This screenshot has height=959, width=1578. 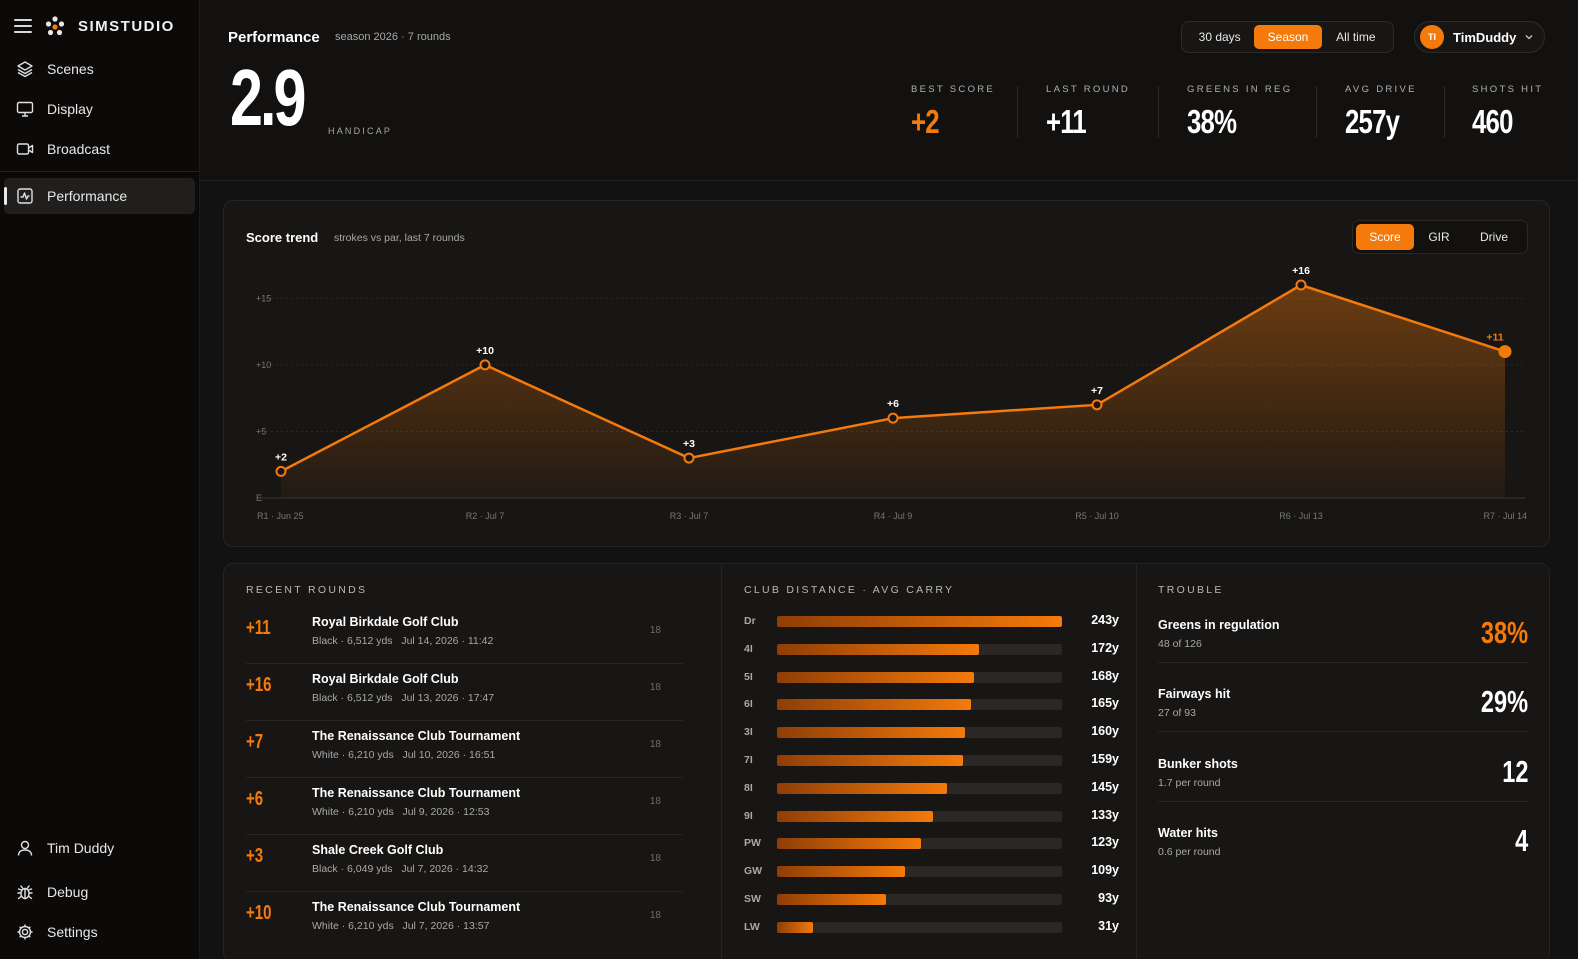 I want to click on club-label: SW, so click(x=752, y=899).